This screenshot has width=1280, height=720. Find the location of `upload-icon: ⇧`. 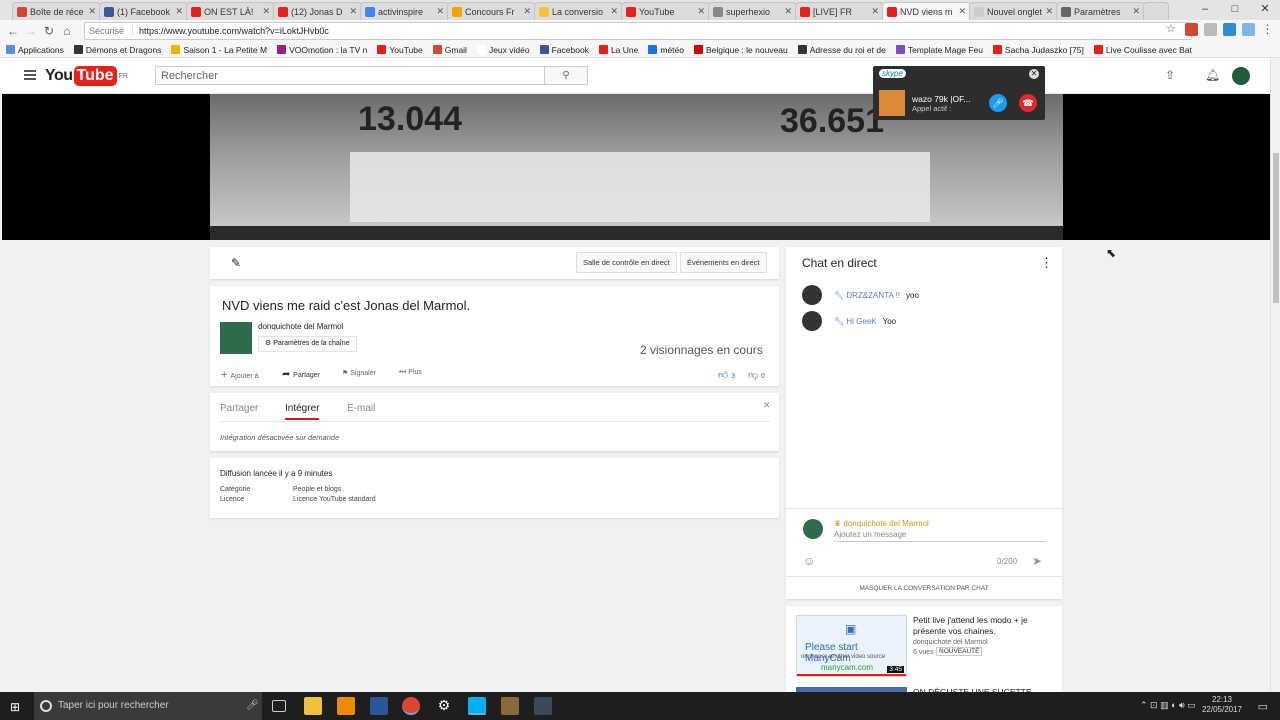

upload-icon: ⇧ is located at coordinates (1170, 75).